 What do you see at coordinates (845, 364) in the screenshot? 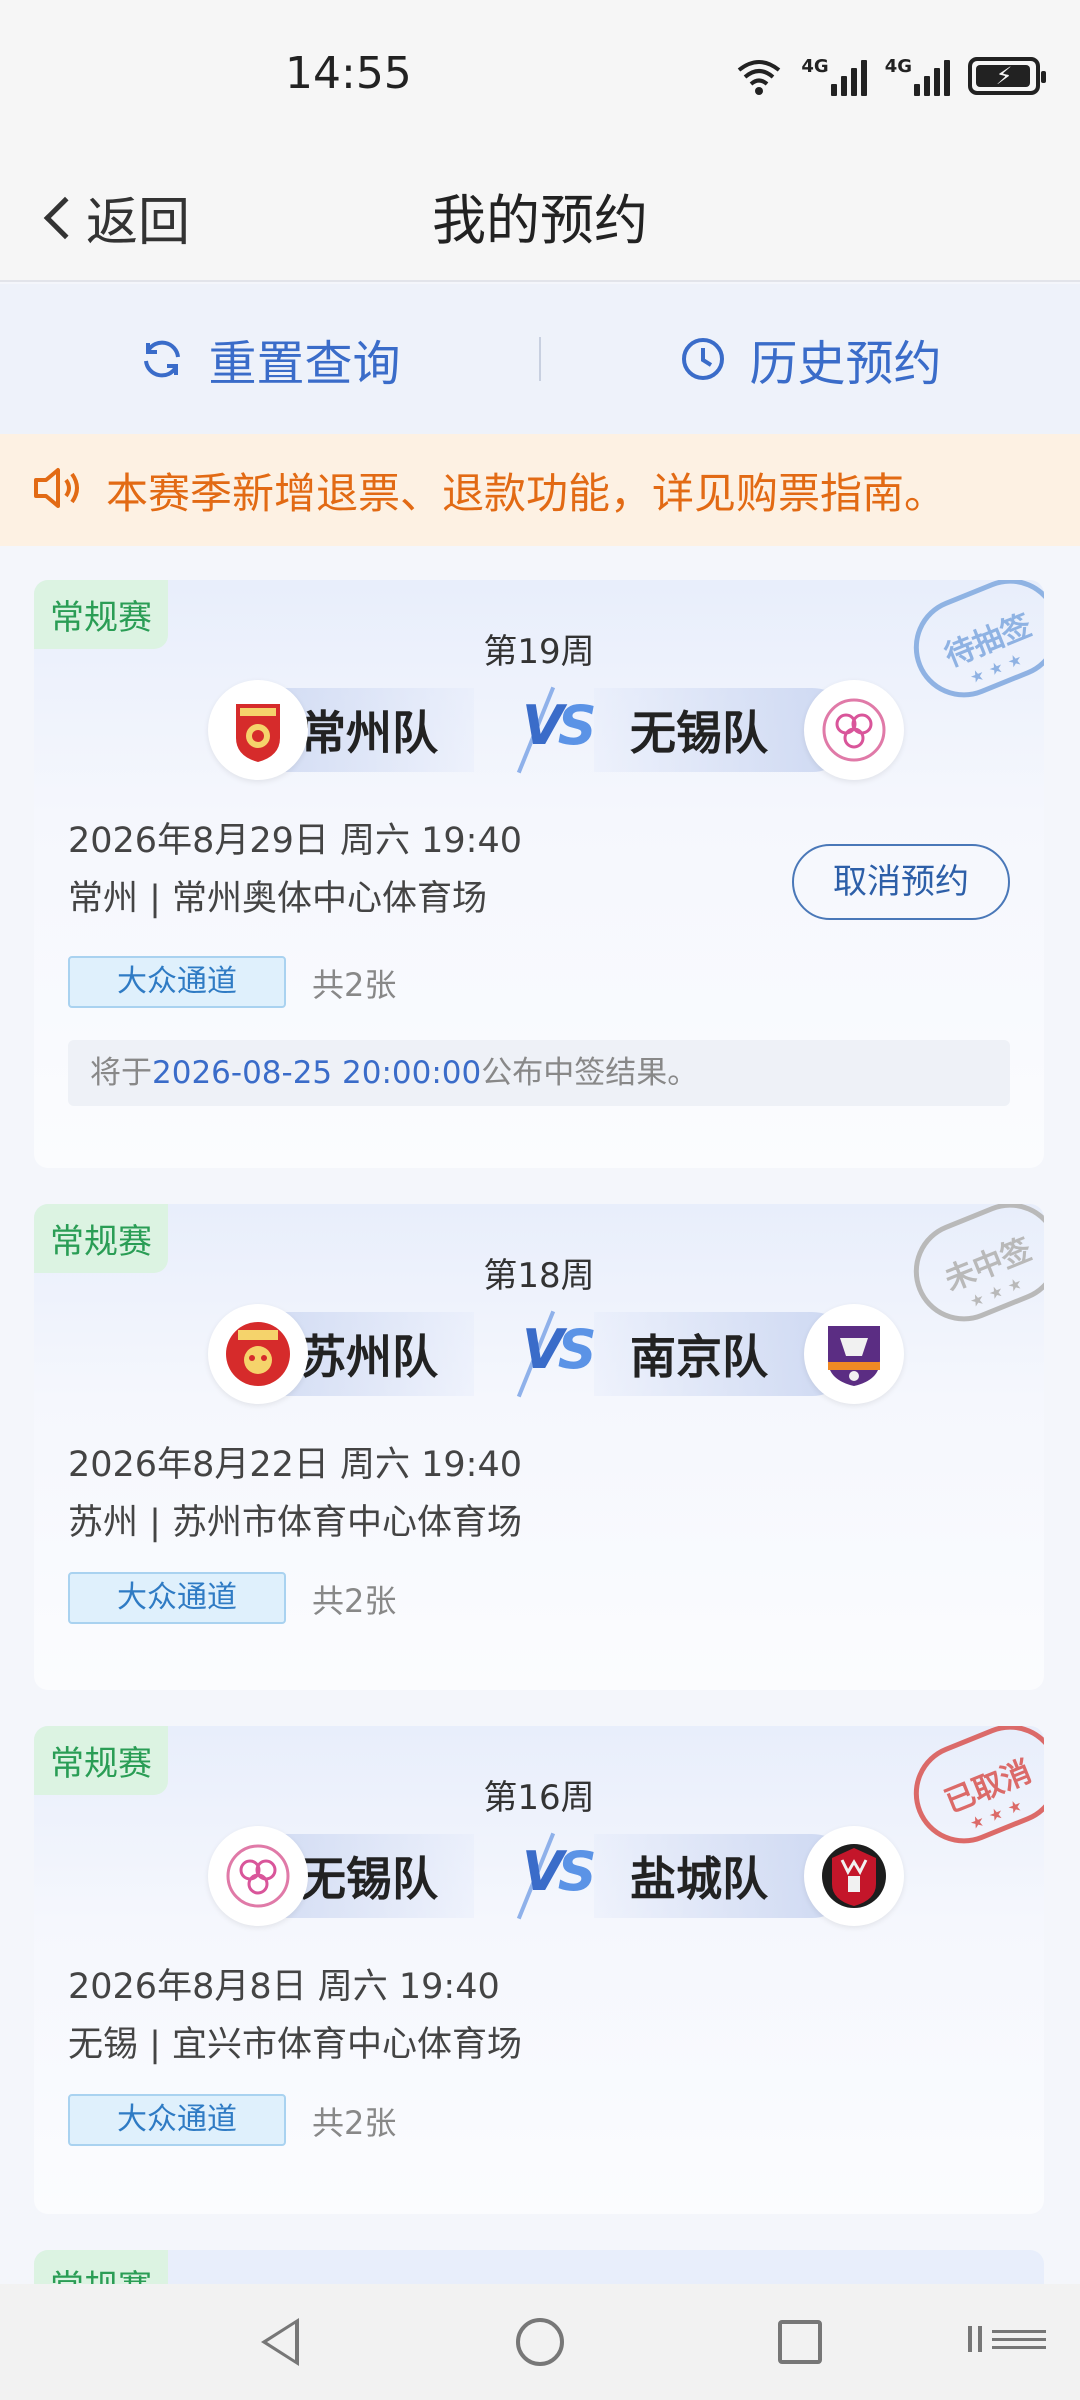
I see `history-reservations-label: 历史预约` at bounding box center [845, 364].